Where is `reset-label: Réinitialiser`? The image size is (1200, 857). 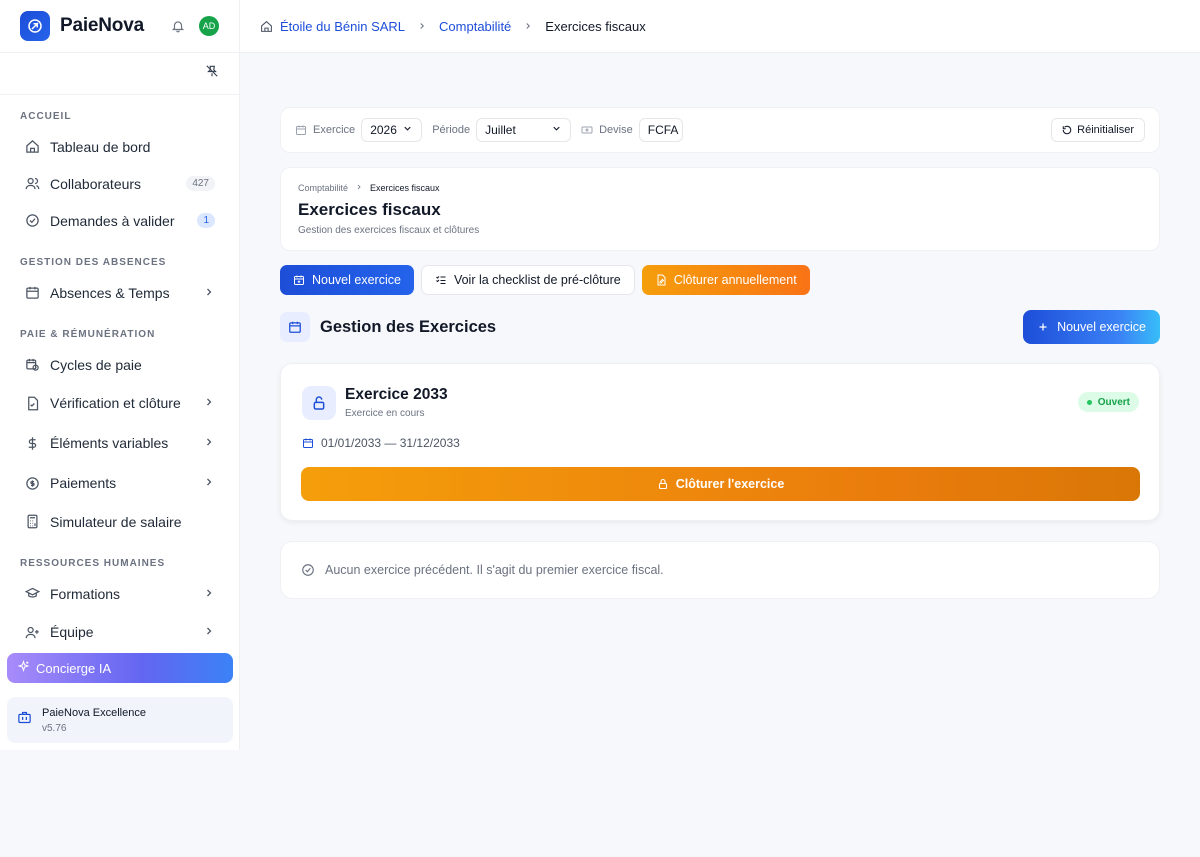
reset-label: Réinitialiser is located at coordinates (1105, 130).